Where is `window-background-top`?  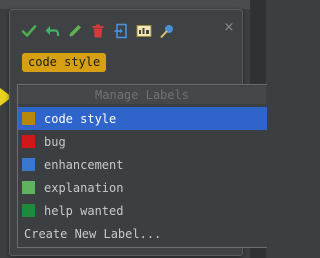 window-background-top is located at coordinates (133, 4).